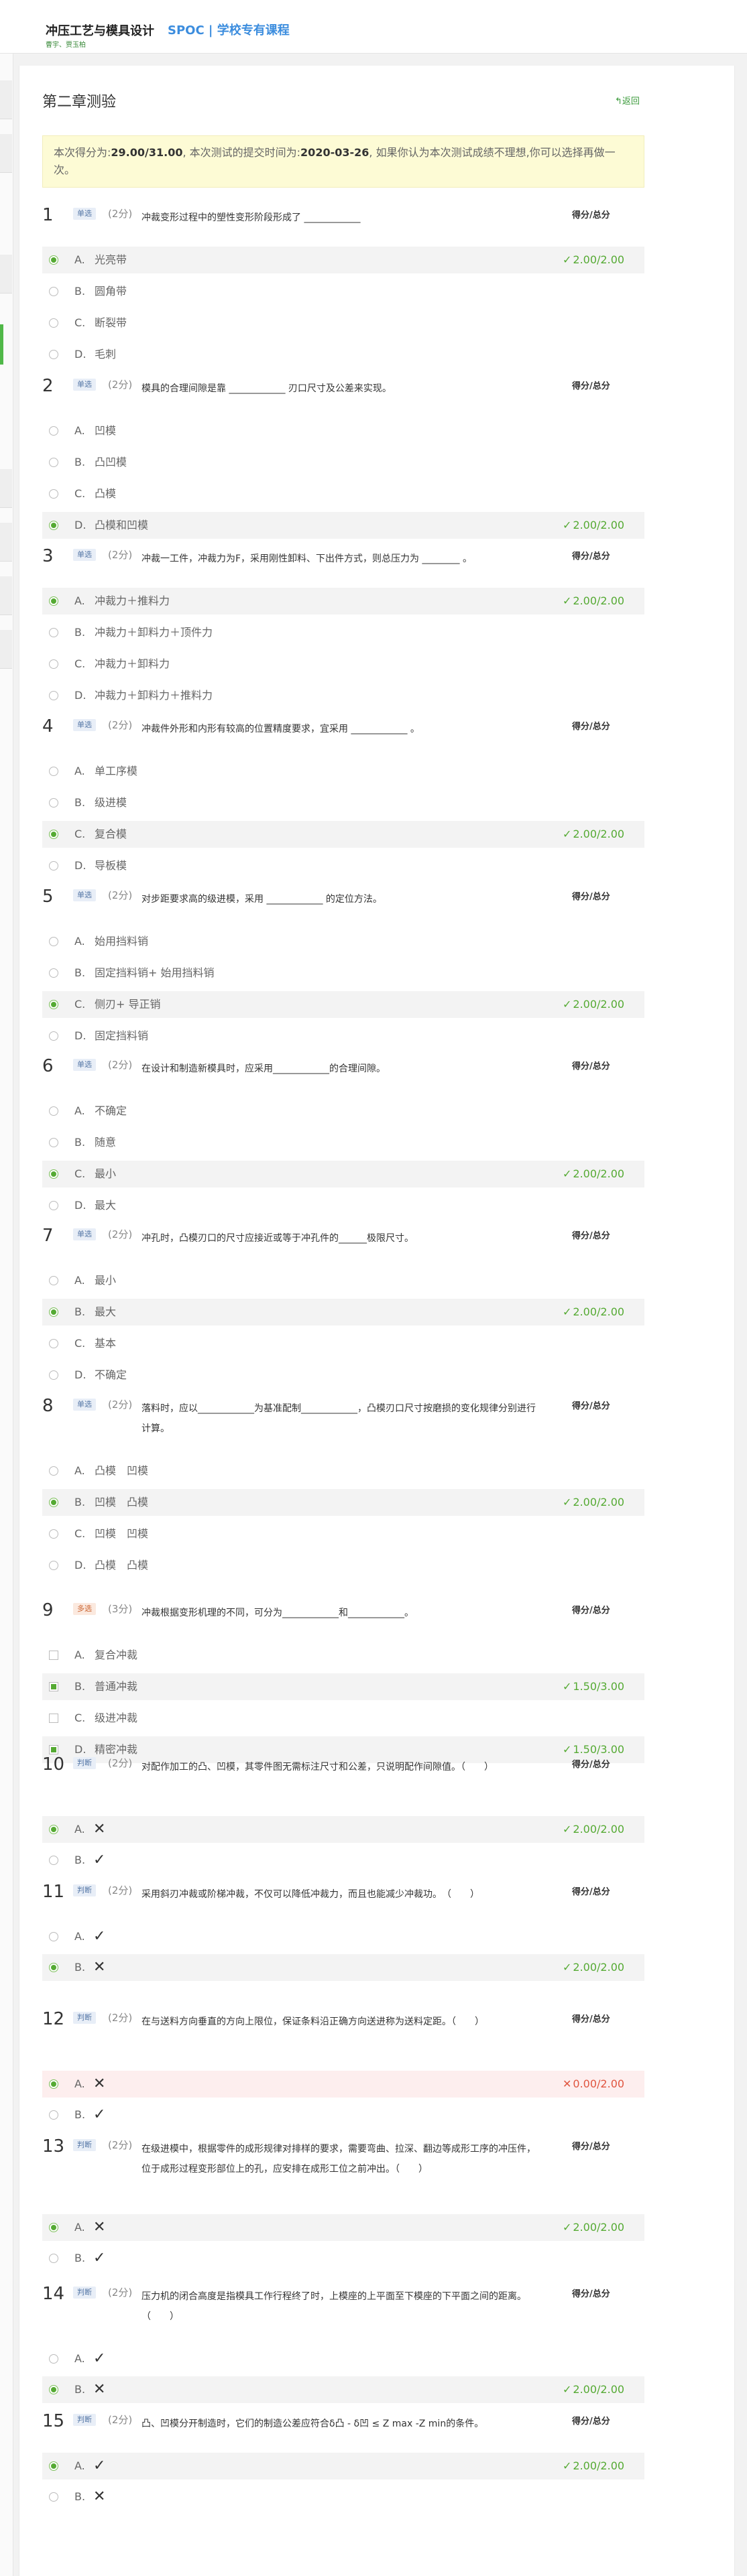 The height and width of the screenshot is (2576, 747). I want to click on answer-option: A. 不确定, so click(343, 1111).